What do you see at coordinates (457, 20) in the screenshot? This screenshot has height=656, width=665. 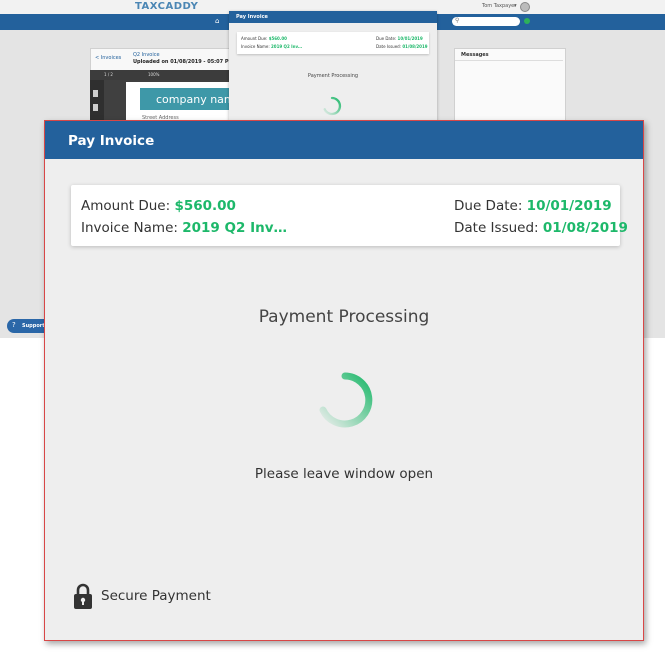 I see `search-icon: ⚲` at bounding box center [457, 20].